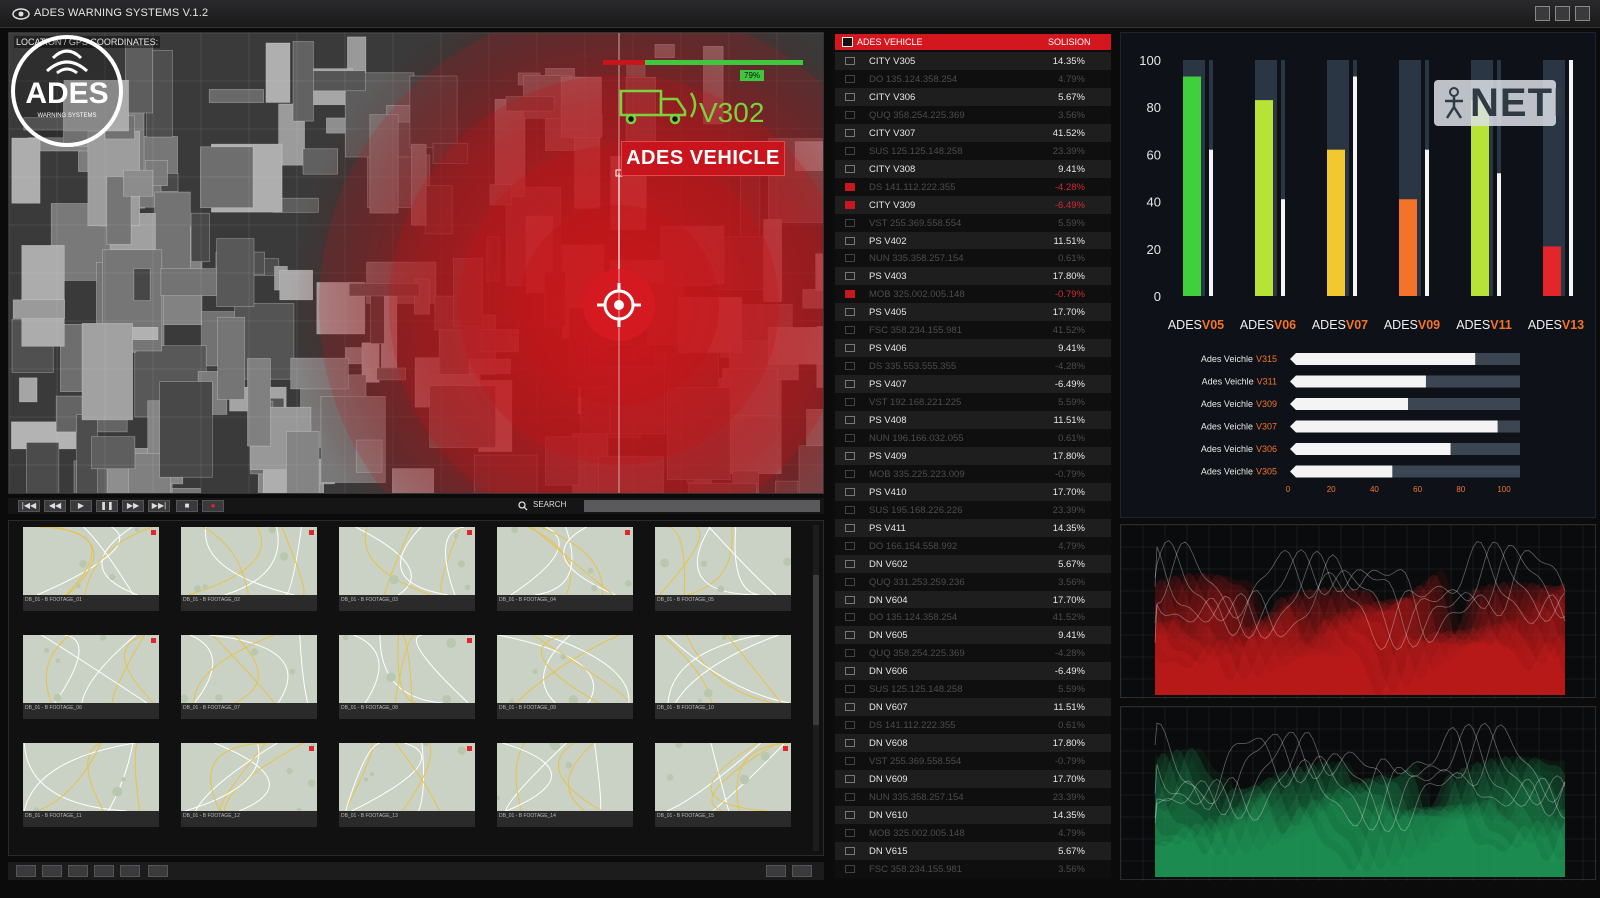  I want to click on table-row: MOB 325.002.005.148 -0.79%, so click(973, 294).